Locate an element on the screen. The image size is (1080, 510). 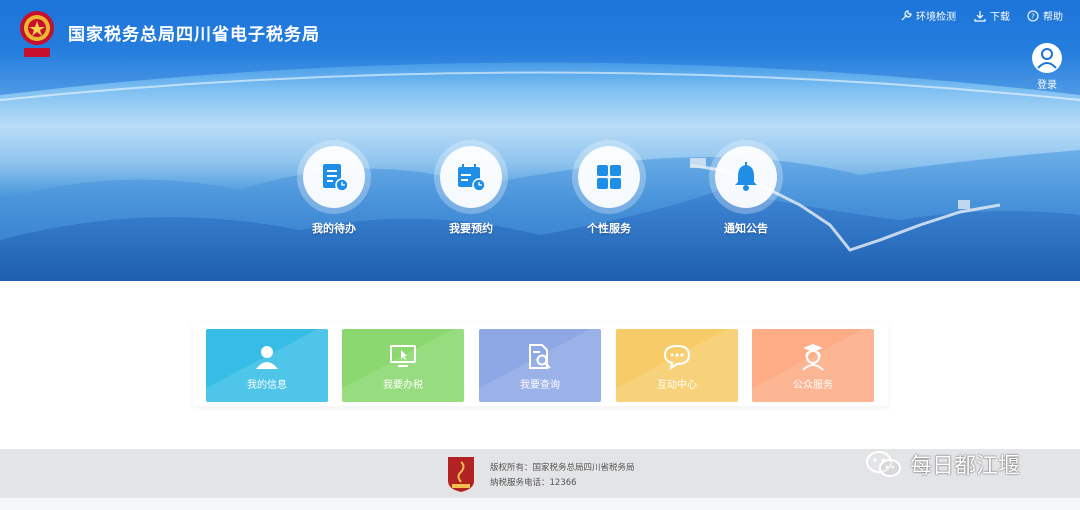
chat-bubble-icon is located at coordinates (677, 357).